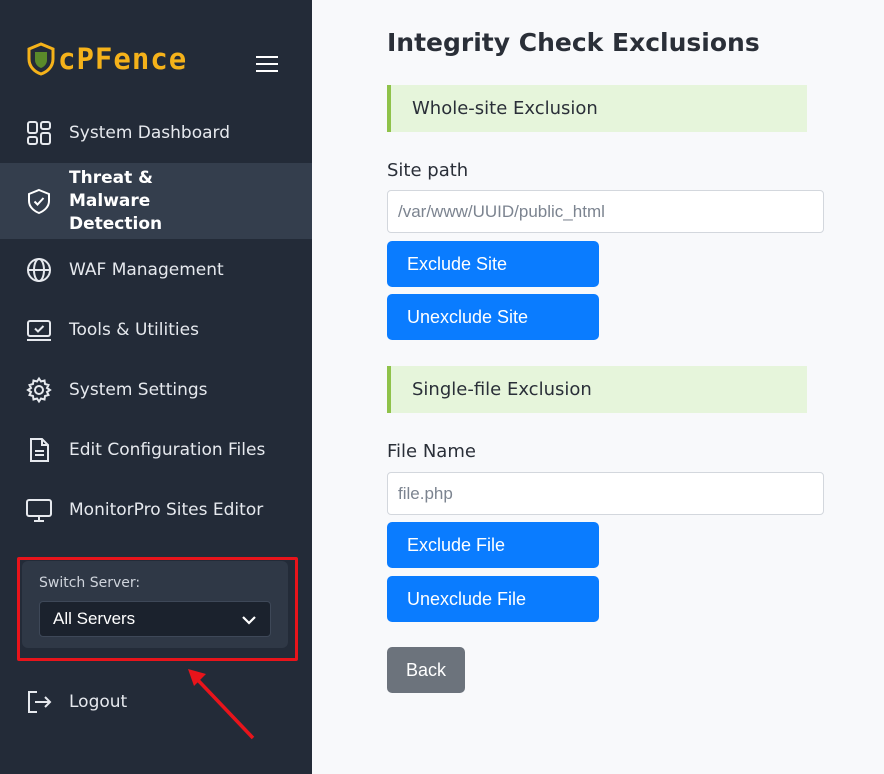 Image resolution: width=884 pixels, height=774 pixels. What do you see at coordinates (39, 270) in the screenshot?
I see `globe-icon` at bounding box center [39, 270].